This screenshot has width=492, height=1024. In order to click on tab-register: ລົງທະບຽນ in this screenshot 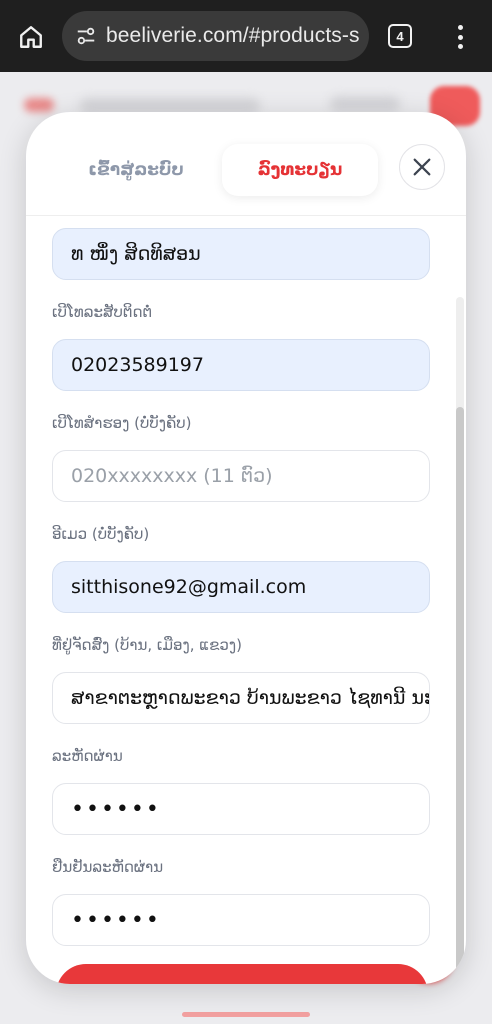, I will do `click(300, 170)`.